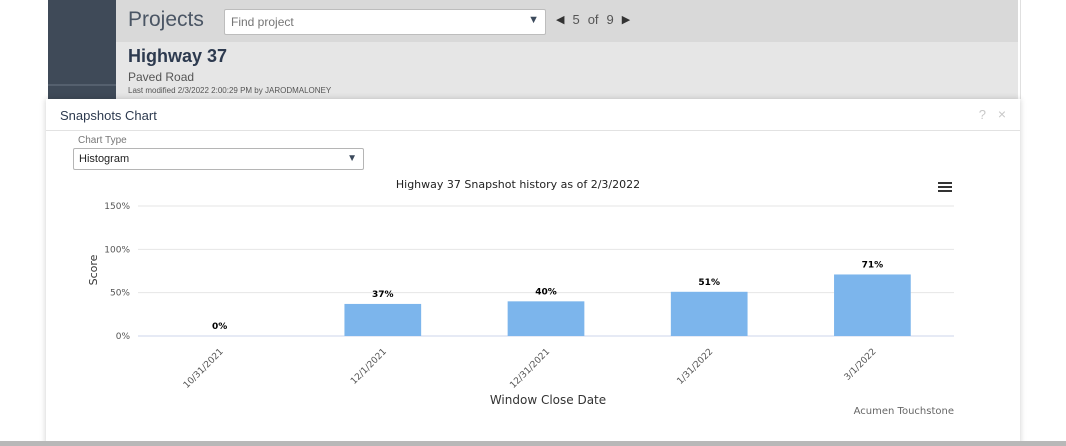  Describe the element at coordinates (204, 369) in the screenshot. I see `x-tick-label: 10/31/2021` at that location.